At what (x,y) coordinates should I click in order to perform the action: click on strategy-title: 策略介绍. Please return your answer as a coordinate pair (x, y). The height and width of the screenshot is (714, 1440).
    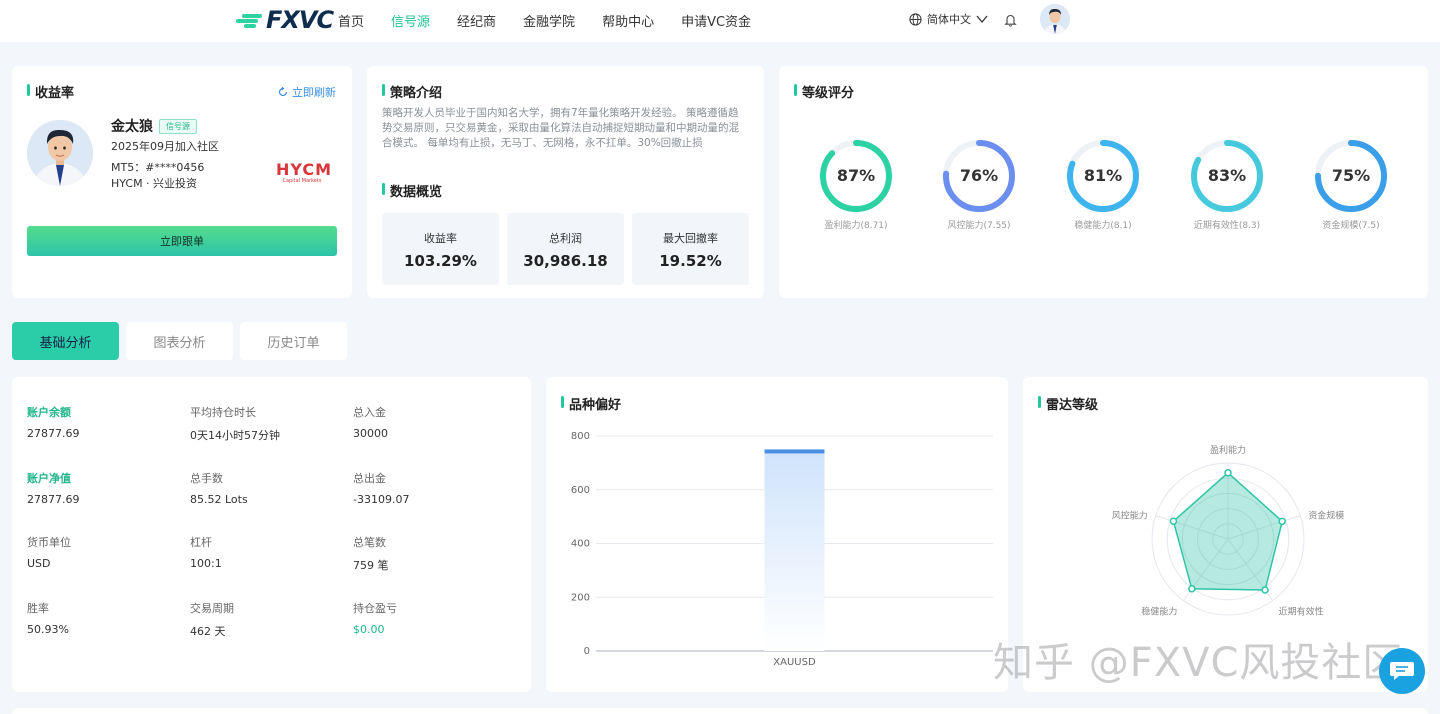
    Looking at the image, I should click on (412, 91).